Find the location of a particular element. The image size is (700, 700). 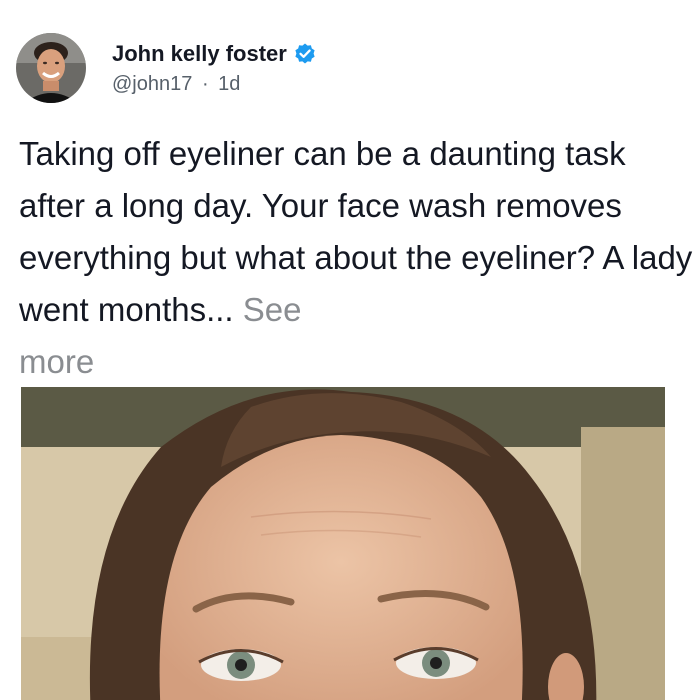

author-name: John kelly foster is located at coordinates (199, 54).